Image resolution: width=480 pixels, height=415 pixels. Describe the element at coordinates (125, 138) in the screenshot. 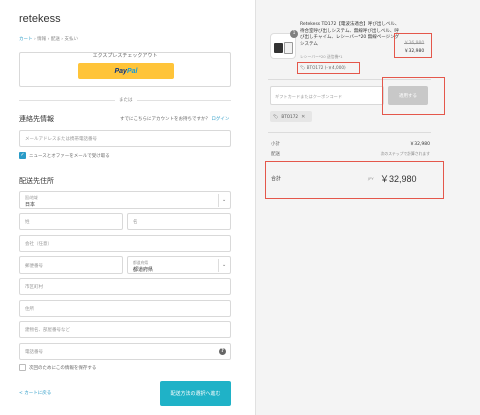

I see `email-field: メールアドレスまたは携帯電話番号` at that location.